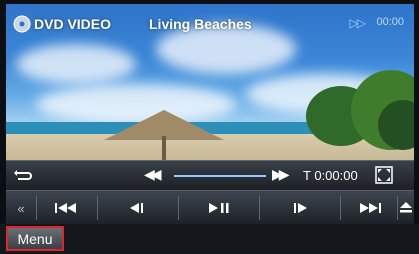 The height and width of the screenshot is (254, 419). I want to click on next-chapter-icon, so click(370, 208).